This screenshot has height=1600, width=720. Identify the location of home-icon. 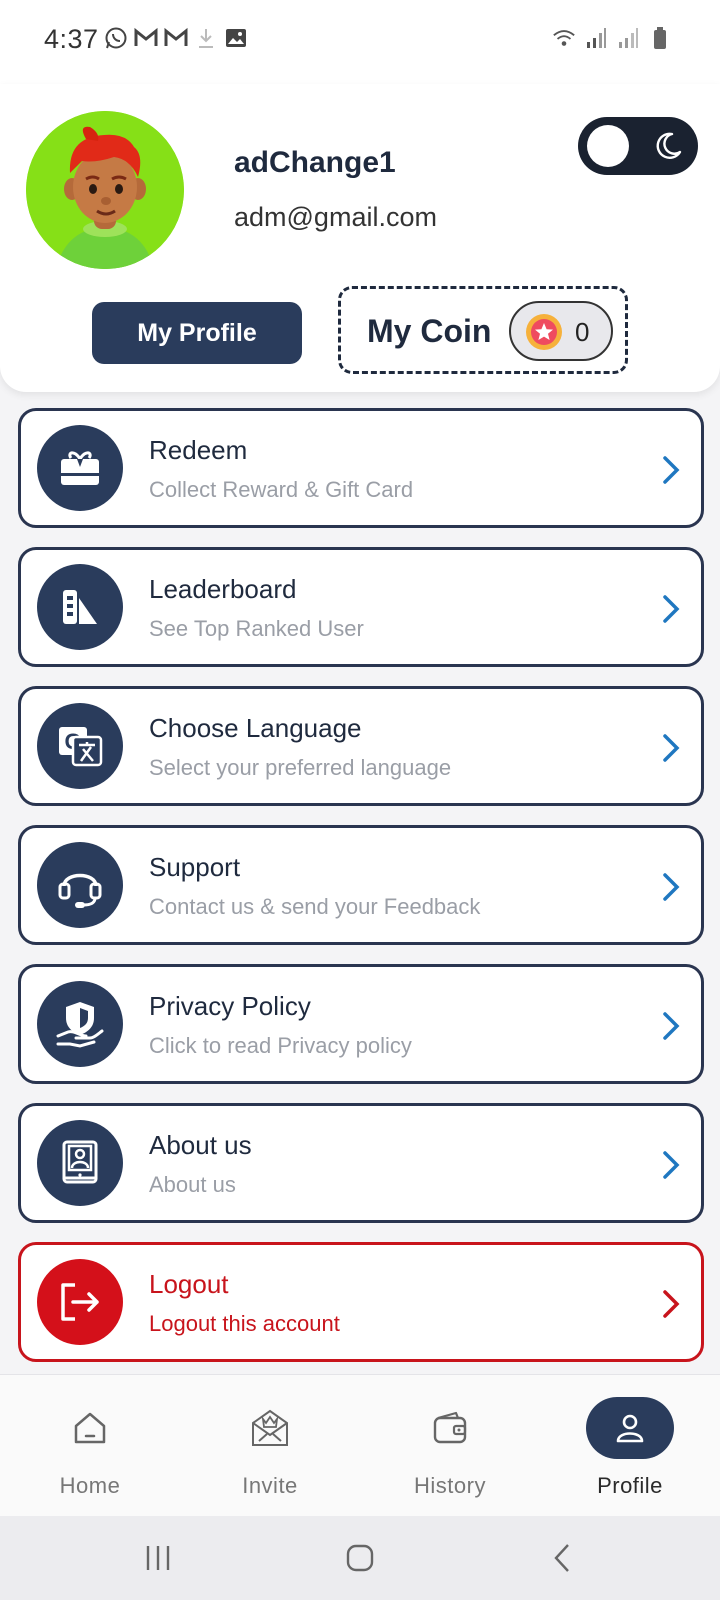
(90, 1428).